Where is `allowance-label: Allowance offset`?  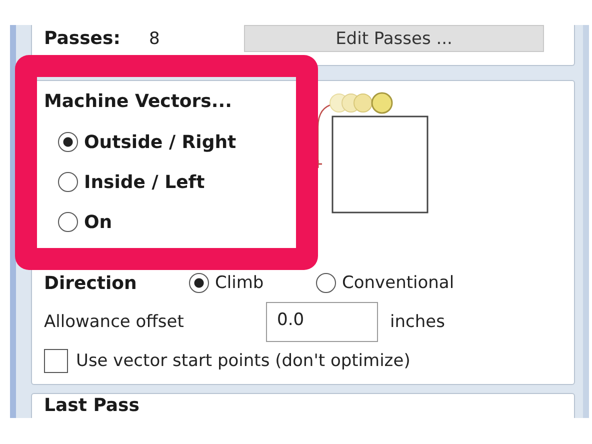 allowance-label: Allowance offset is located at coordinates (114, 322).